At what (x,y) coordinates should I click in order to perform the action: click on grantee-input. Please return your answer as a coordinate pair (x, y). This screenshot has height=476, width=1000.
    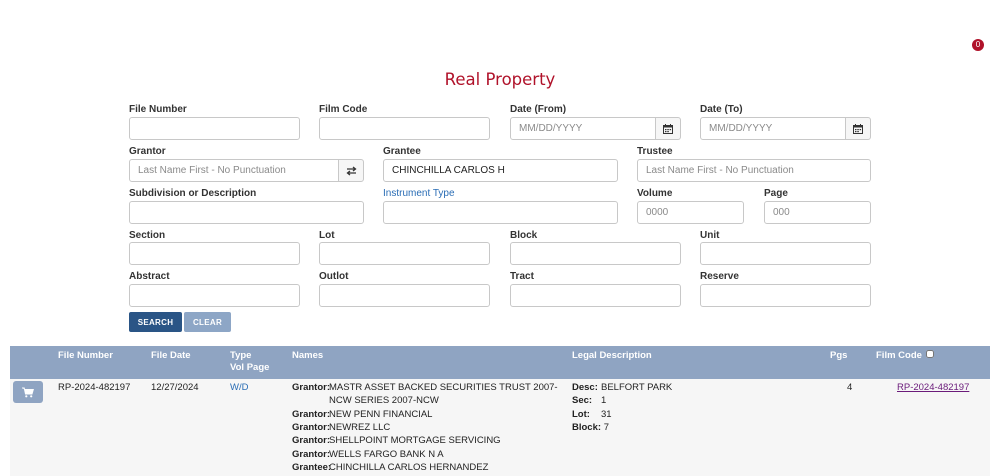
    Looking at the image, I should click on (500, 170).